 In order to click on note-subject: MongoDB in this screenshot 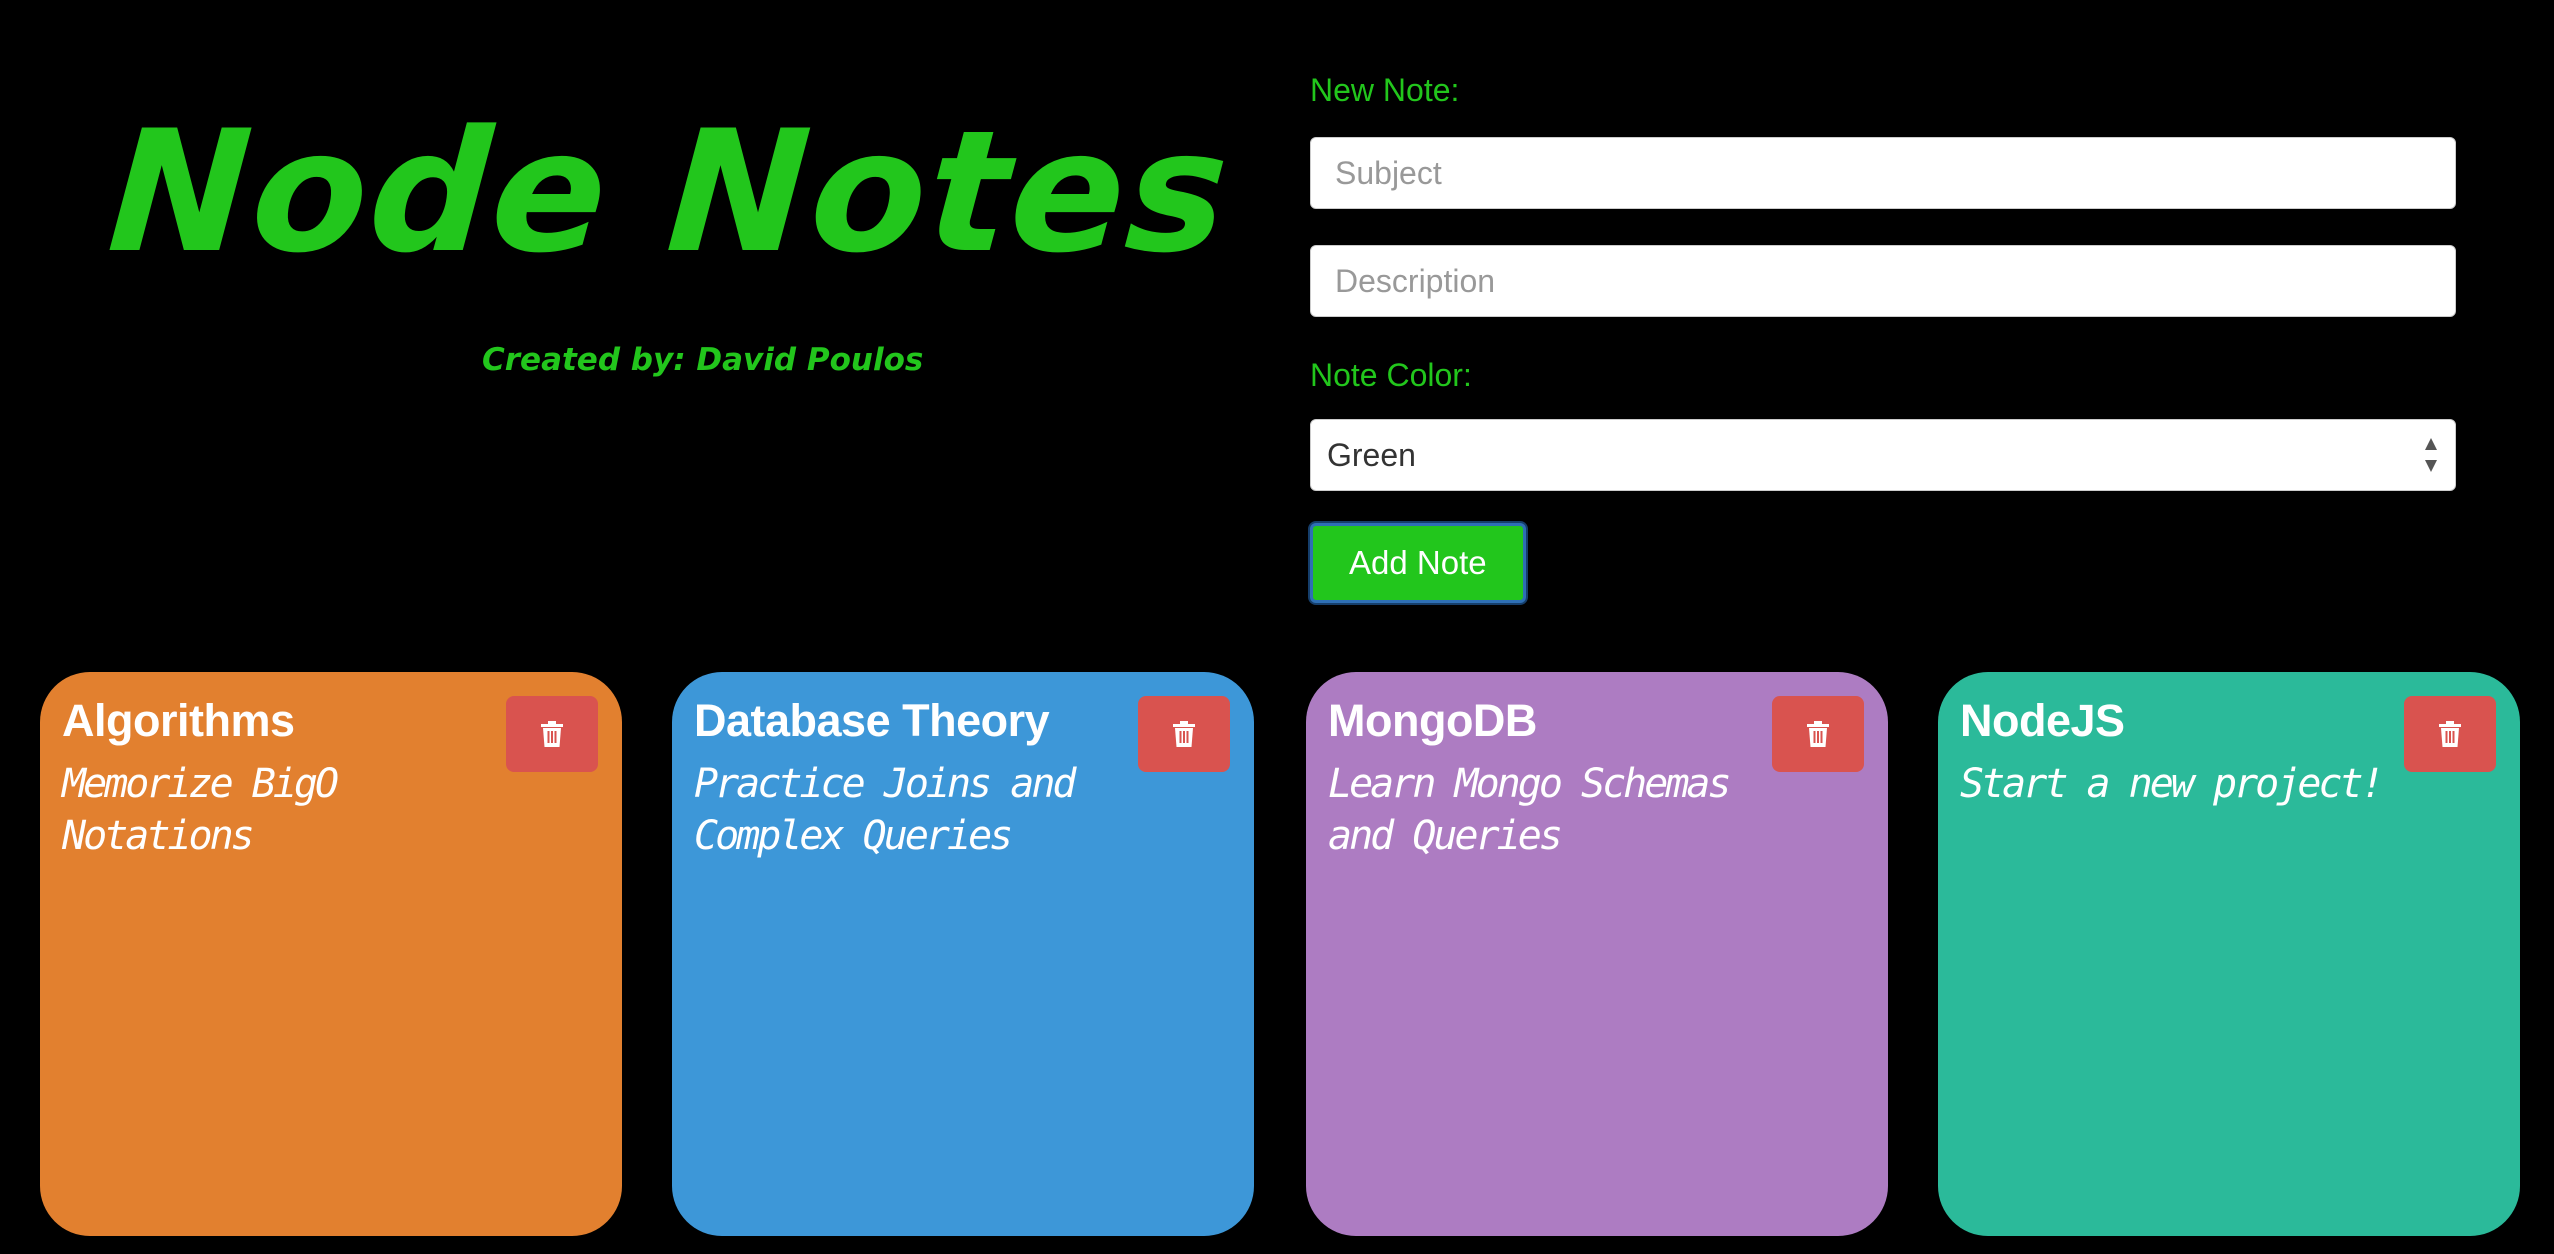, I will do `click(1432, 720)`.